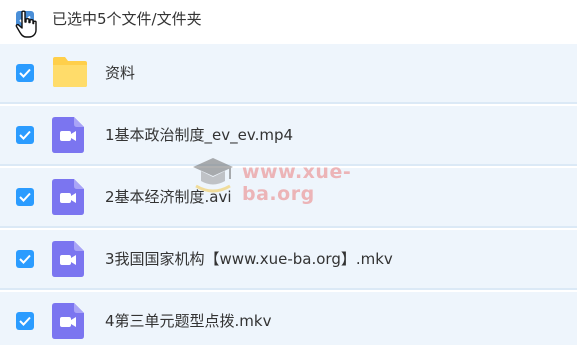 The width and height of the screenshot is (577, 345). What do you see at coordinates (70, 72) in the screenshot?
I see `folder-icon` at bounding box center [70, 72].